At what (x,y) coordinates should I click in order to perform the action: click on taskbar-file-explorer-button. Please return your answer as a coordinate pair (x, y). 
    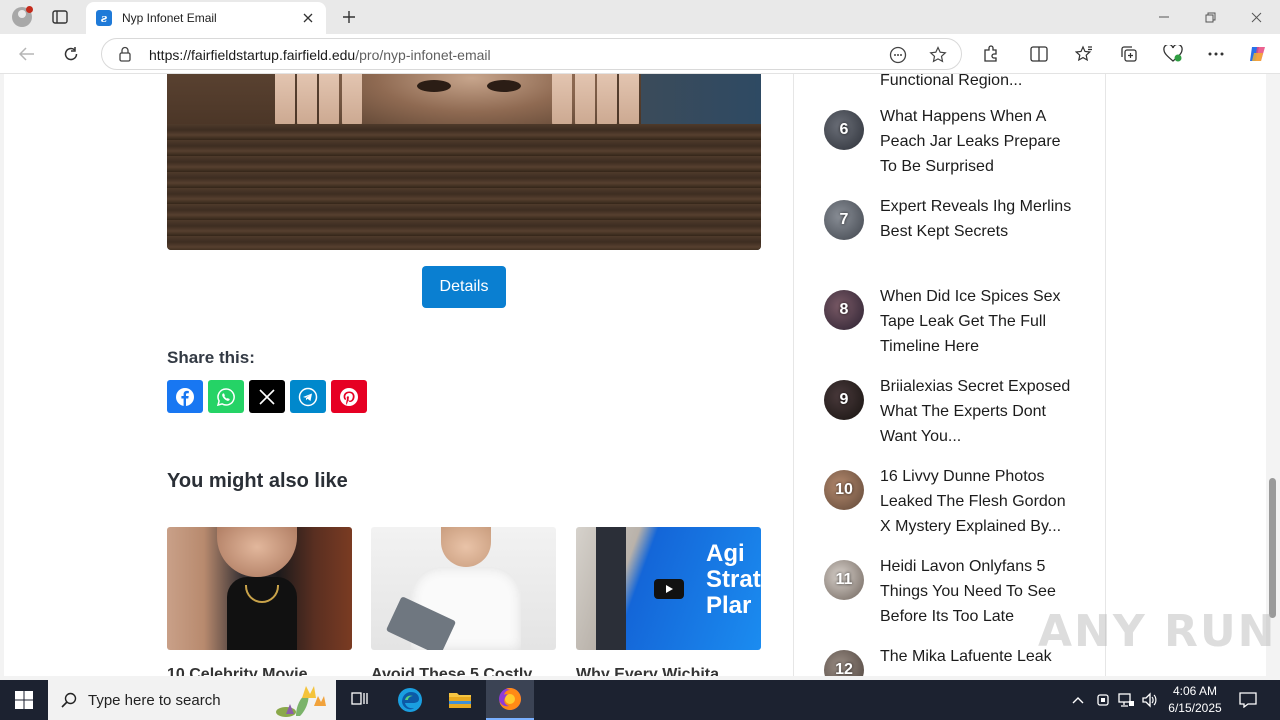
    Looking at the image, I should click on (460, 700).